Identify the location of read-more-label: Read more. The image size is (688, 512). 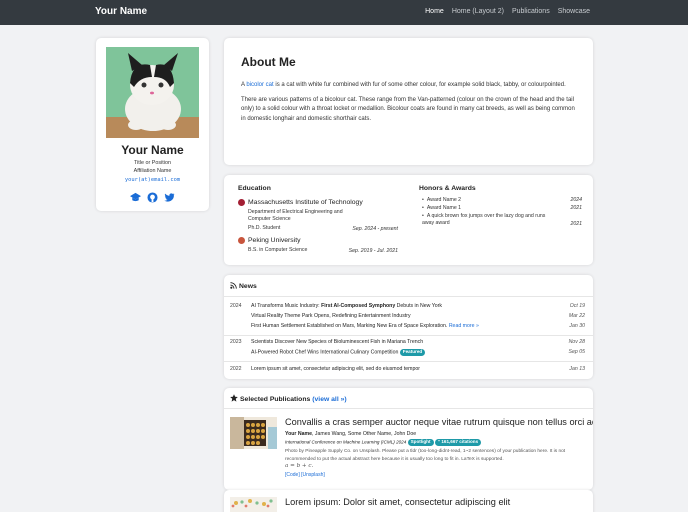
(461, 326).